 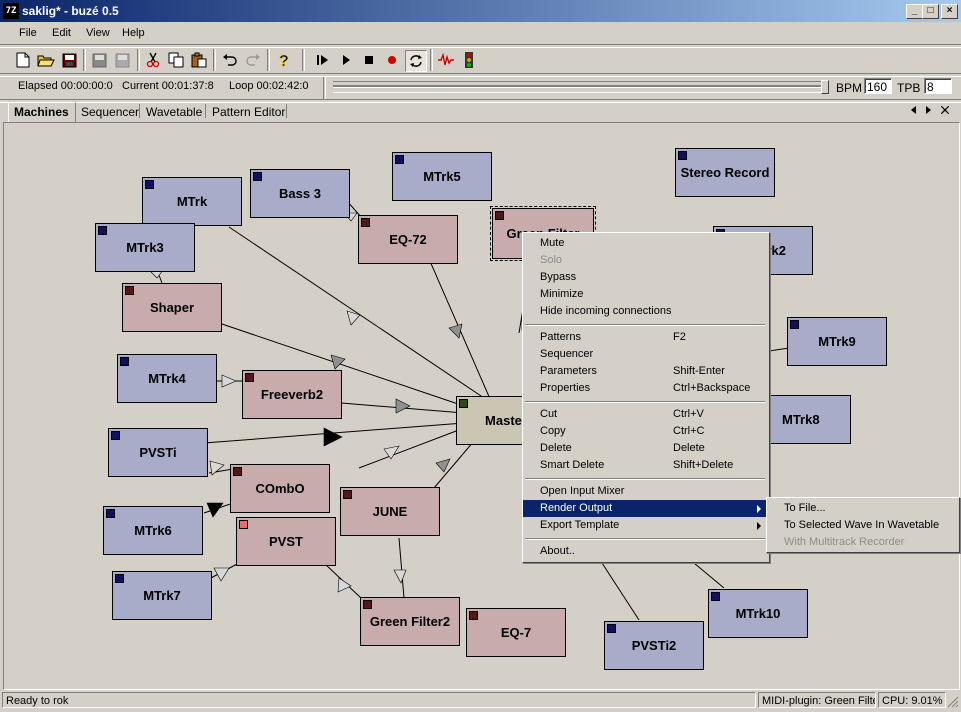 What do you see at coordinates (929, 110) in the screenshot?
I see `tab-scroll-right-icon` at bounding box center [929, 110].